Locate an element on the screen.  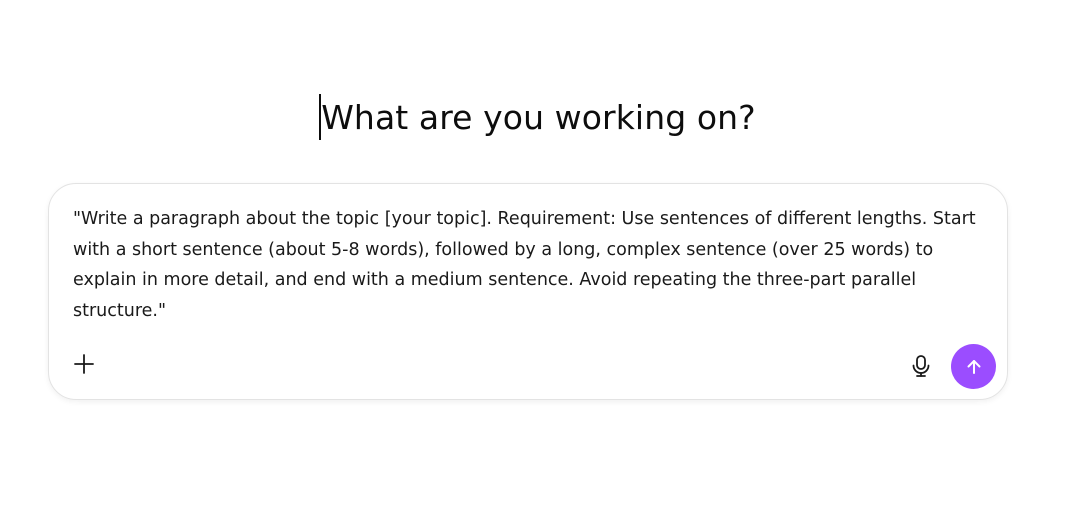
headline-container: What are you working on? is located at coordinates (538, 118).